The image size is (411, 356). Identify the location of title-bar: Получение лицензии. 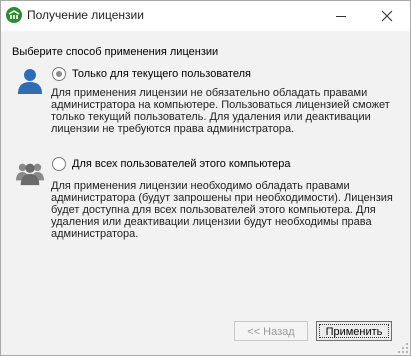
(205, 16).